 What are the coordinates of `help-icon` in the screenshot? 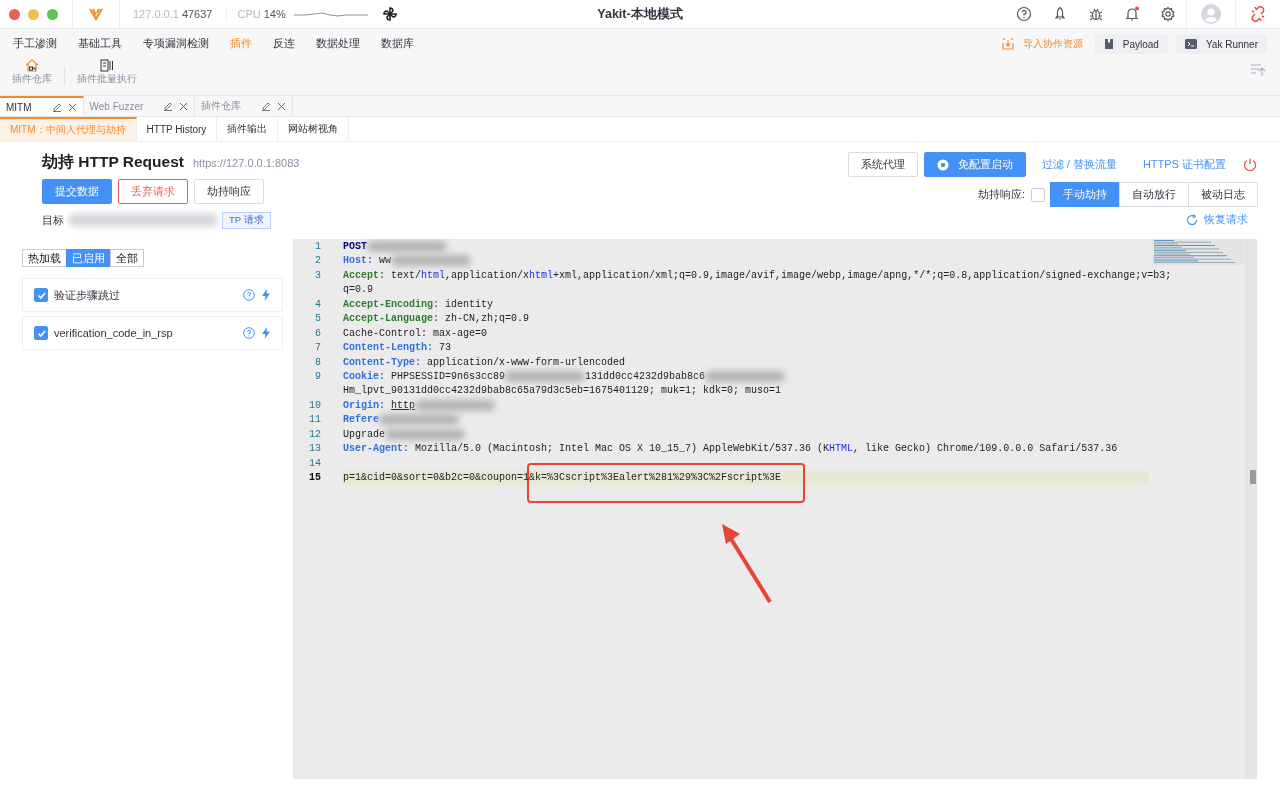 It's located at (1024, 14).